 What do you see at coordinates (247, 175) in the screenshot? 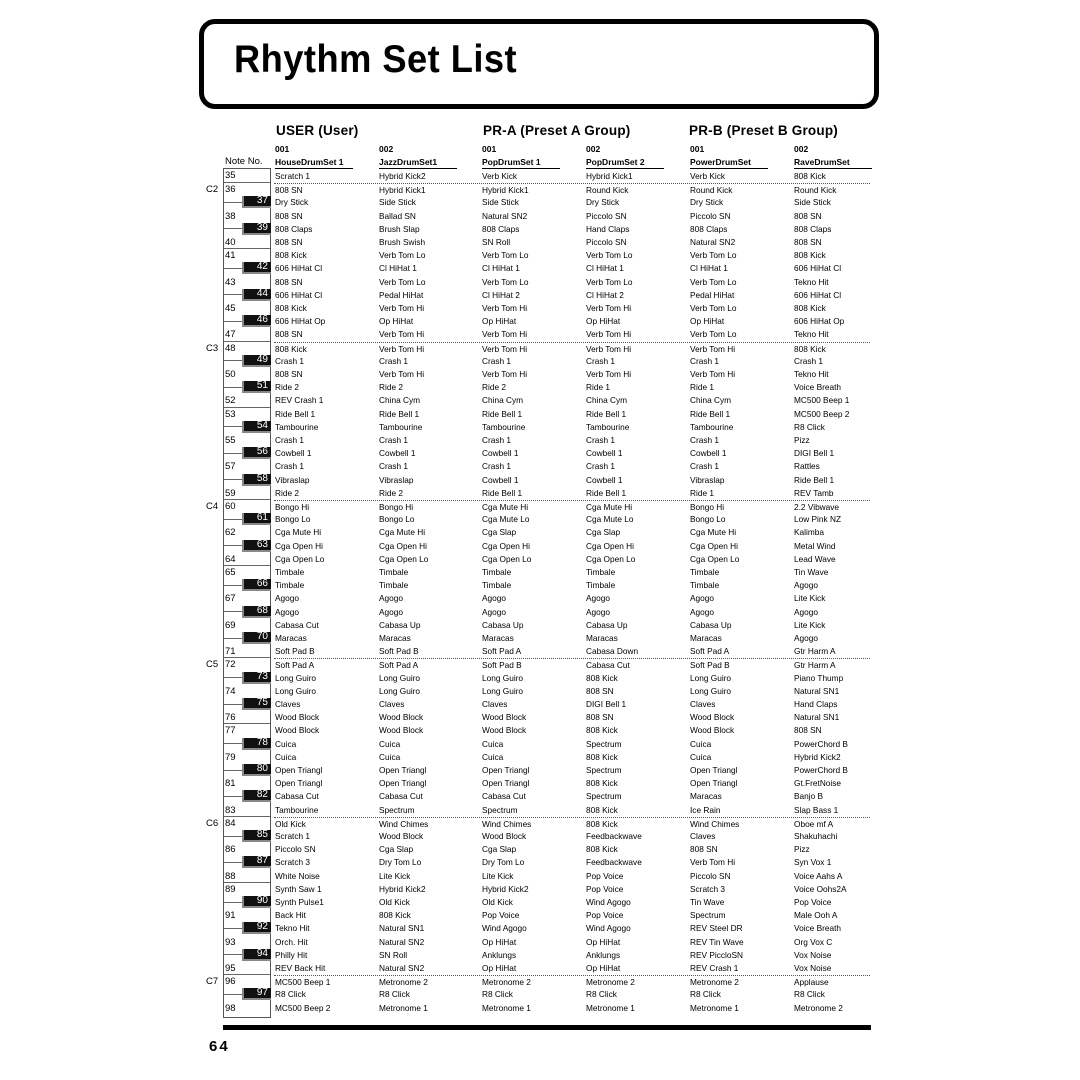
I see `white-key: 35` at bounding box center [247, 175].